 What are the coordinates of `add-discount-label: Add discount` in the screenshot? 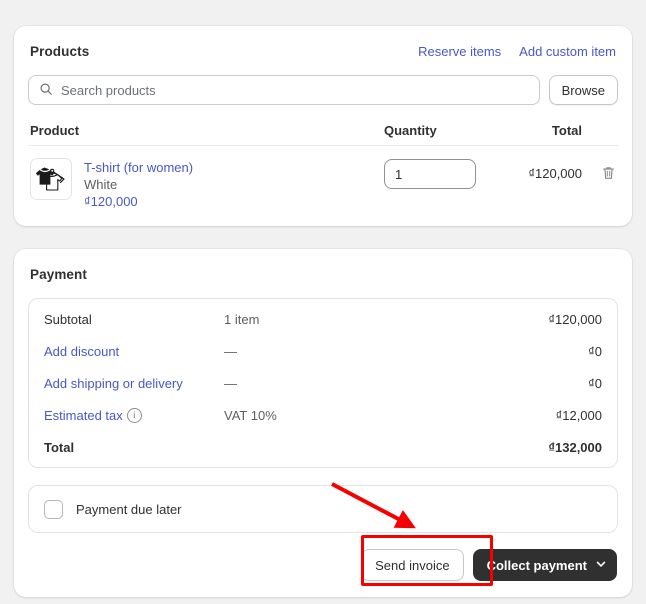 It's located at (82, 351).